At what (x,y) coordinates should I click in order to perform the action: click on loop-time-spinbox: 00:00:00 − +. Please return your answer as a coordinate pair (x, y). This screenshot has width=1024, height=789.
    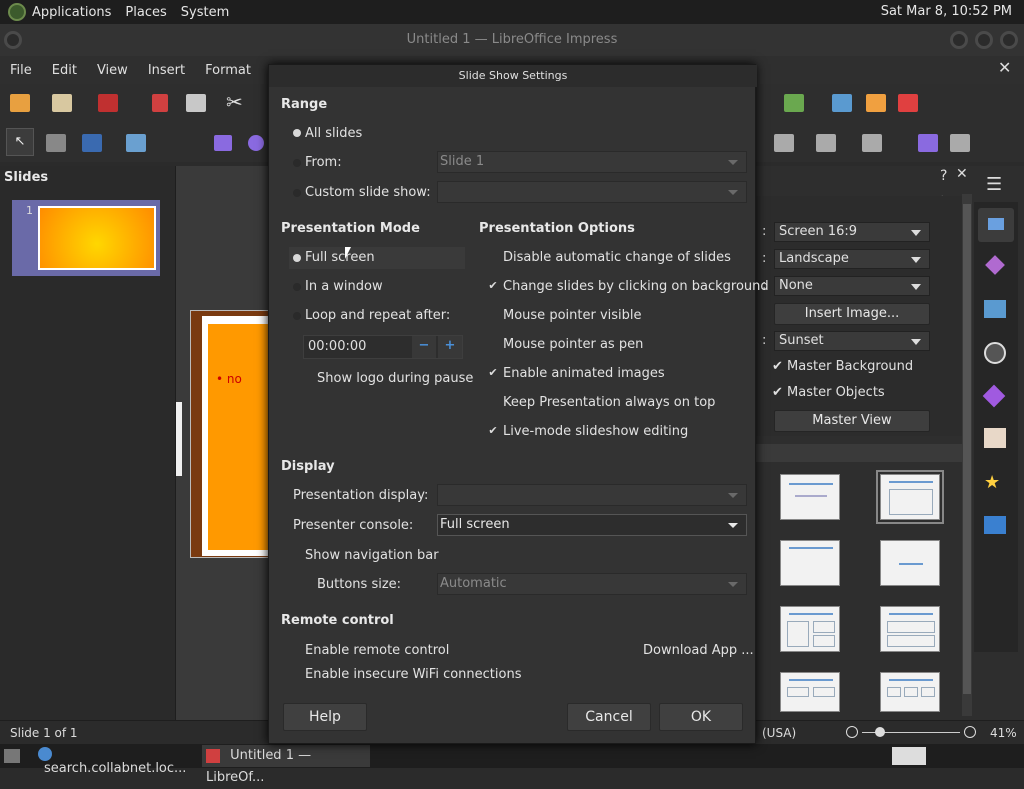
    Looking at the image, I should click on (383, 347).